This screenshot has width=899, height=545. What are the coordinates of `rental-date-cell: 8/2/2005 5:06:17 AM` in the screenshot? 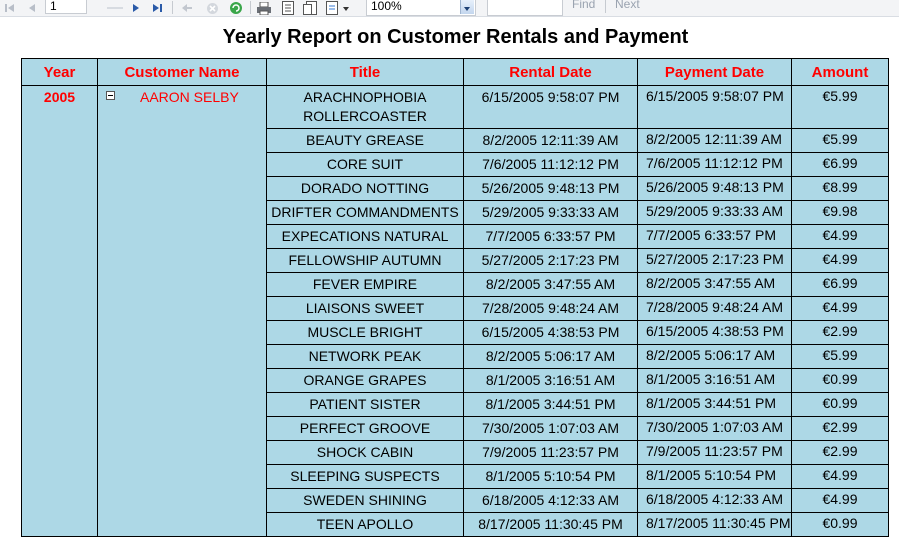 It's located at (550, 356).